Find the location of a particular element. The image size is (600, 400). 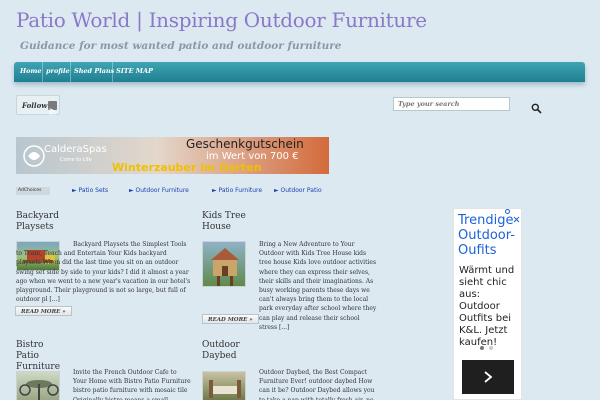

ad-close-icon is located at coordinates (516, 215).